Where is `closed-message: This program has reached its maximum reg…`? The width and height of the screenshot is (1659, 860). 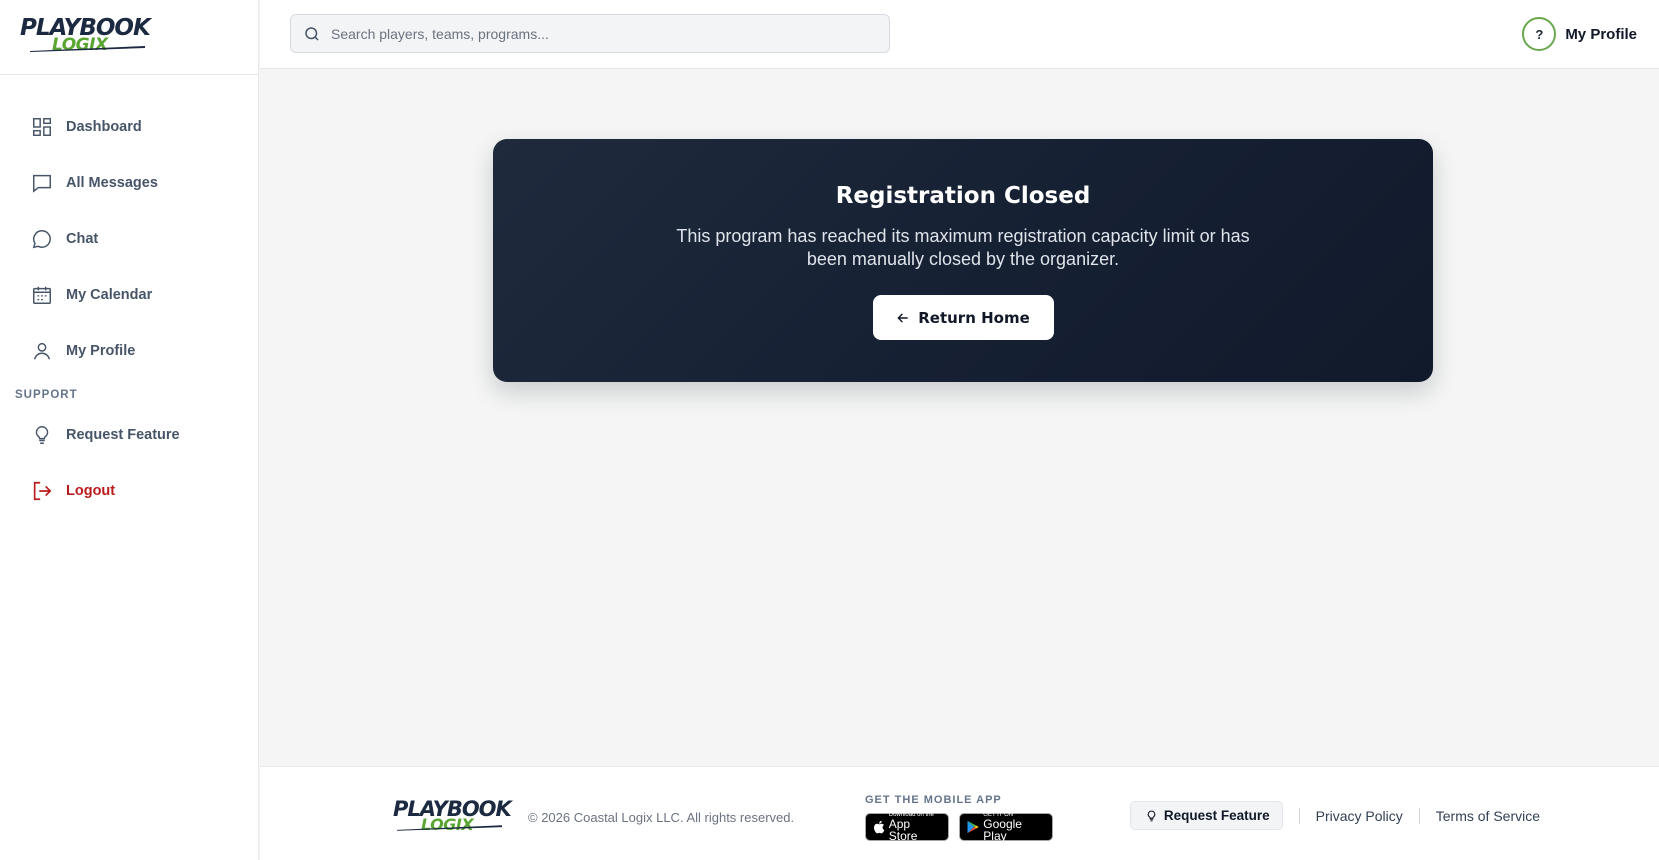 closed-message: This program has reached its maximum reg… is located at coordinates (963, 247).